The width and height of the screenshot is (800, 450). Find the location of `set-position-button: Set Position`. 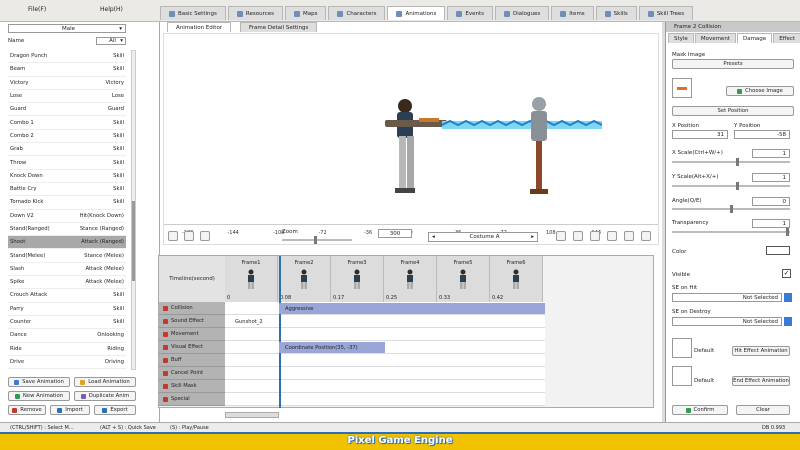

set-position-button: Set Position is located at coordinates (733, 111).